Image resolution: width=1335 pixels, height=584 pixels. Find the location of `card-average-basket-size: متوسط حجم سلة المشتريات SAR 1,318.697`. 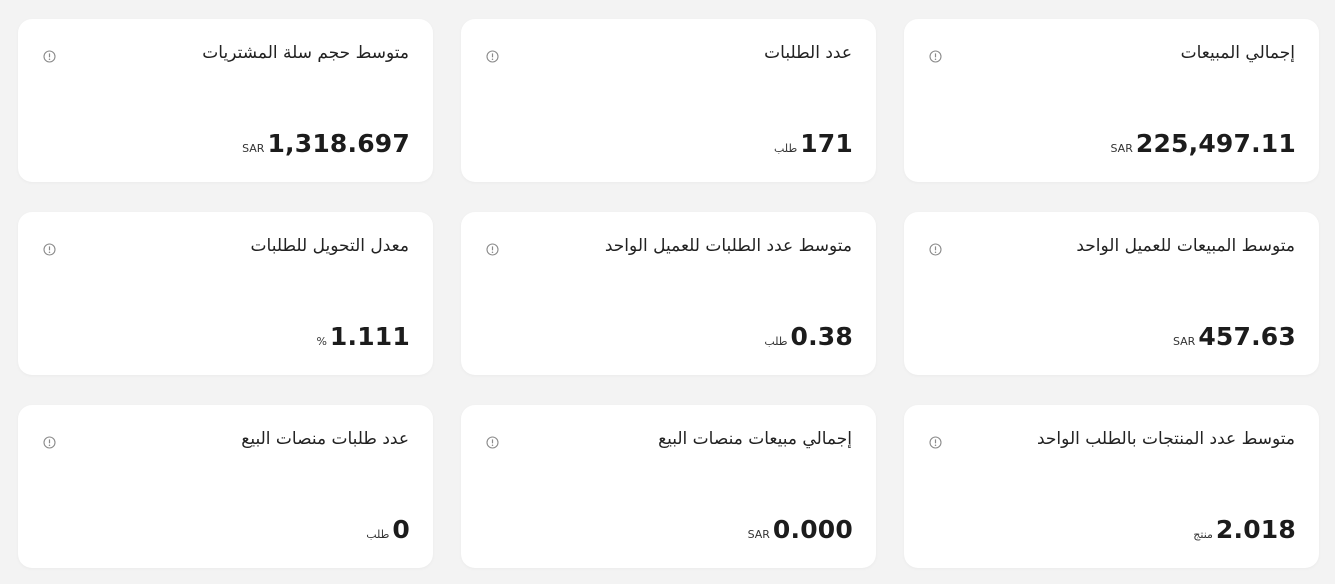

card-average-basket-size: متوسط حجم سلة المشتريات SAR 1,318.697 is located at coordinates (225, 100).